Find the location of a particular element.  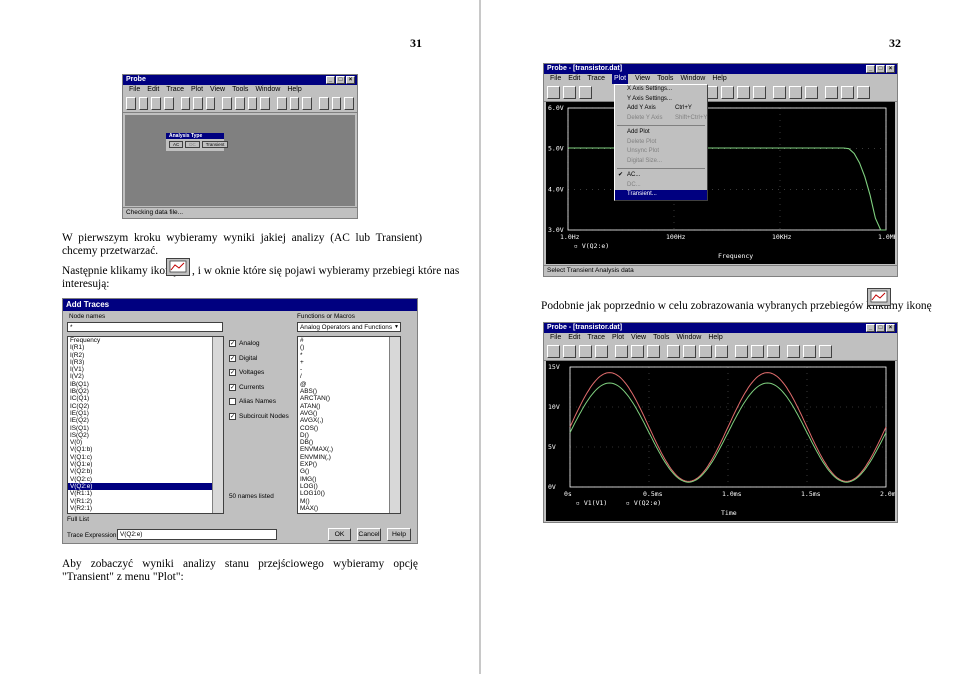

cancel-button: Cancel is located at coordinates (369, 534).